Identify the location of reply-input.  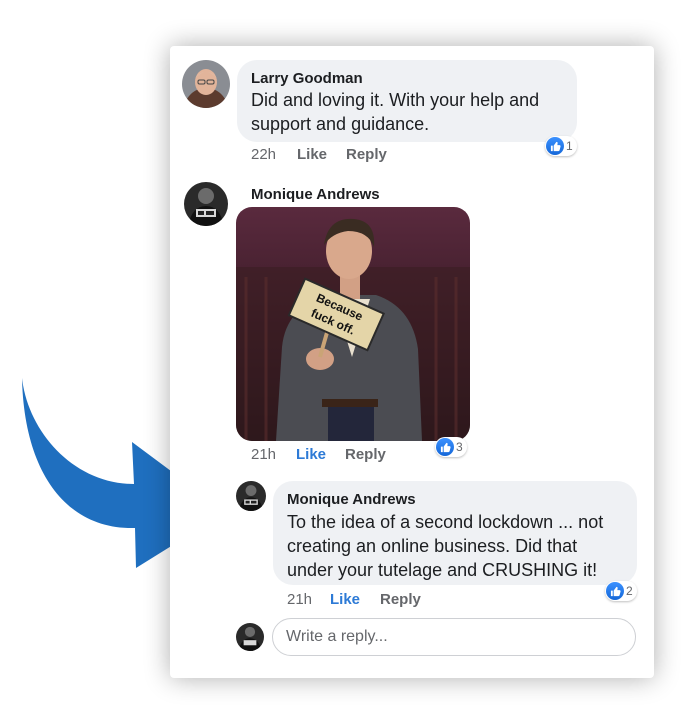
(454, 637).